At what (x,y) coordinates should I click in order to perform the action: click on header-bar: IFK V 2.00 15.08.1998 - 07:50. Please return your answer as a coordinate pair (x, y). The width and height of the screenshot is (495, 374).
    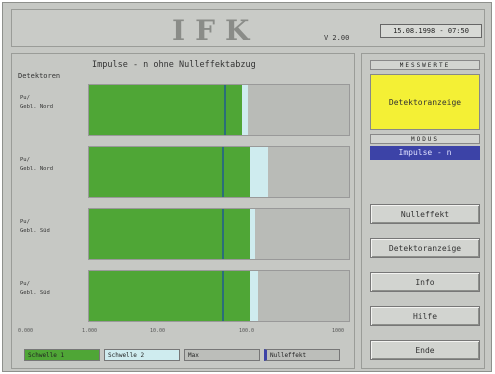
    Looking at the image, I should click on (248, 28).